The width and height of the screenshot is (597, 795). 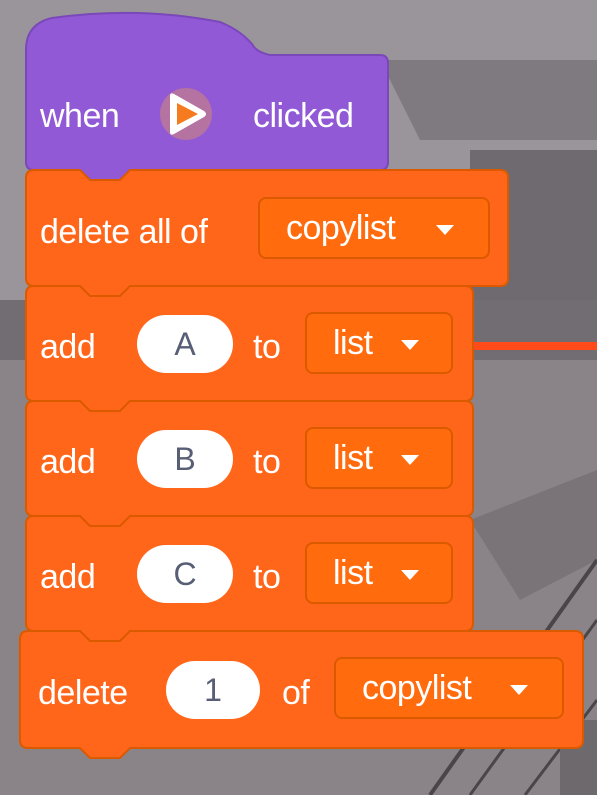 I want to click on index-input: 1, so click(x=213, y=690).